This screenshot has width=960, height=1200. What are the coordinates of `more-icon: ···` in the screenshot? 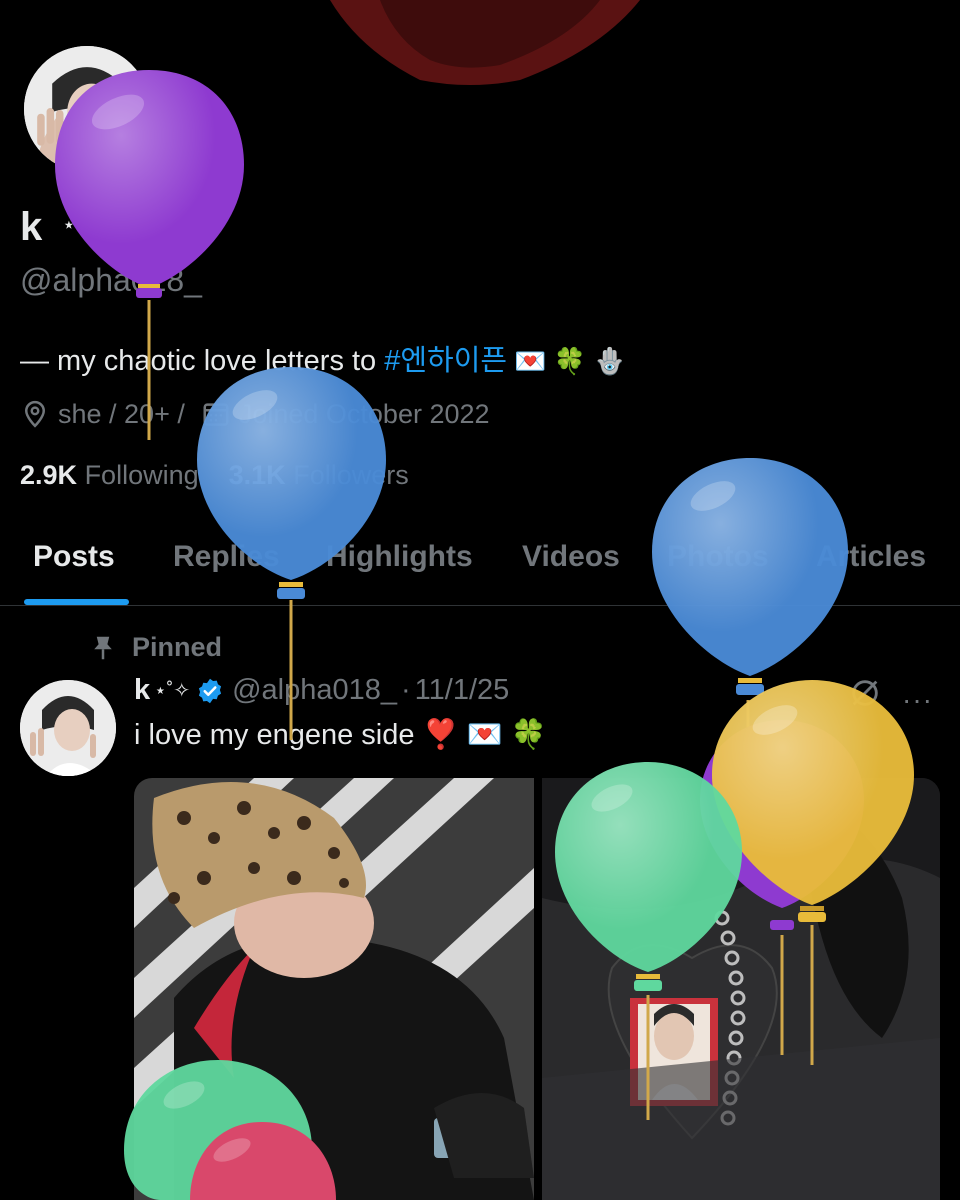 It's located at (917, 700).